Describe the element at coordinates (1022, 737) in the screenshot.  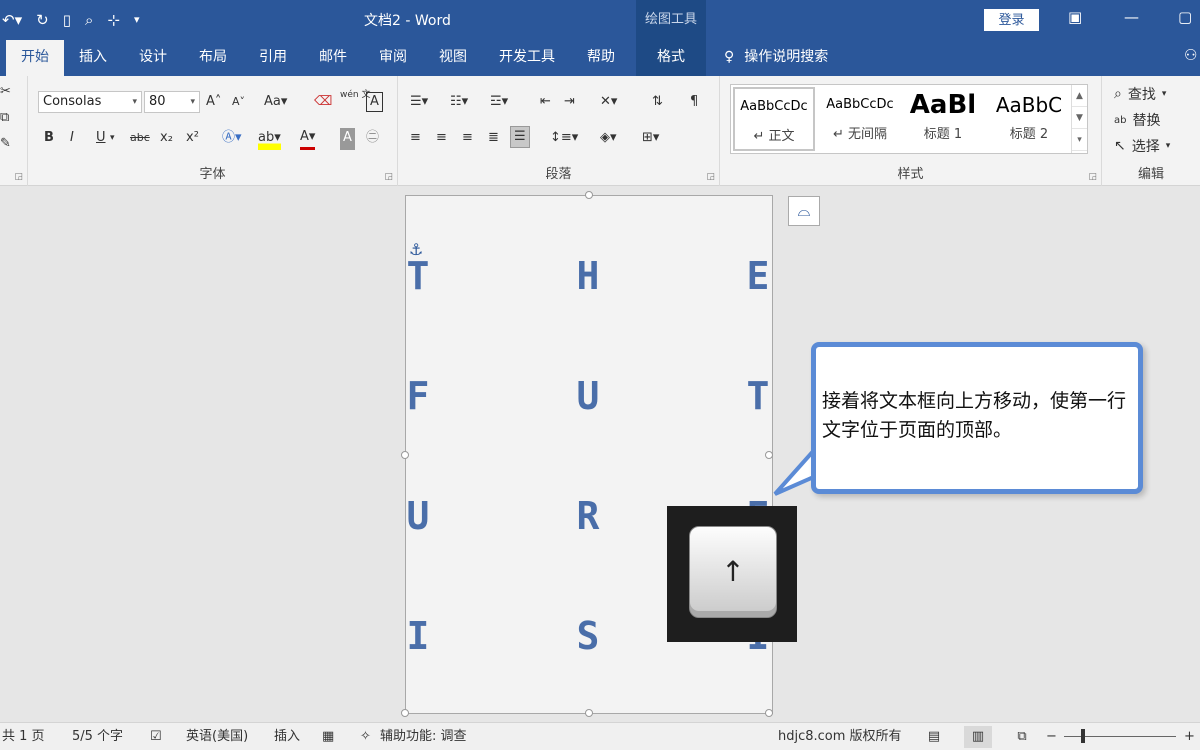
I see `web-layout-icon: ⧉` at that location.